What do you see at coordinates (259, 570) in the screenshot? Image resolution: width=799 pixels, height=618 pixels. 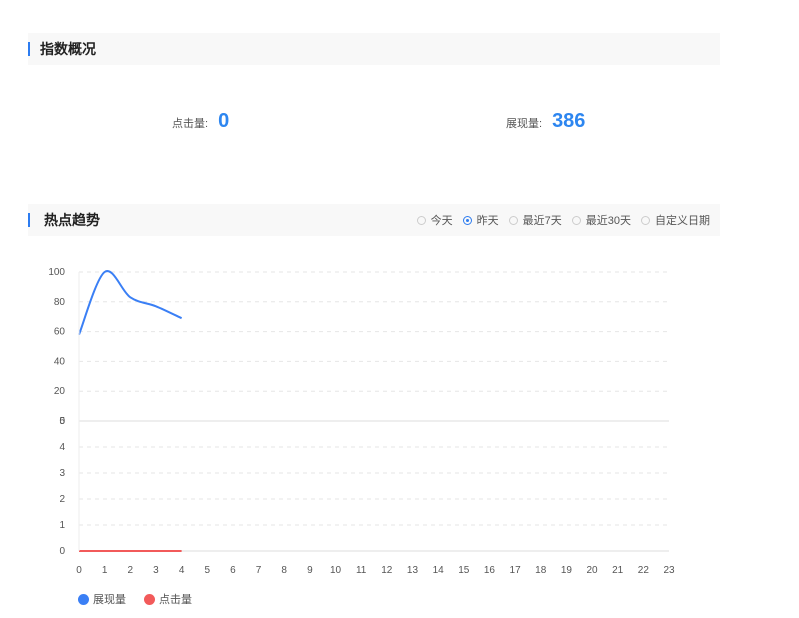 I see `x-tick-label: 7` at bounding box center [259, 570].